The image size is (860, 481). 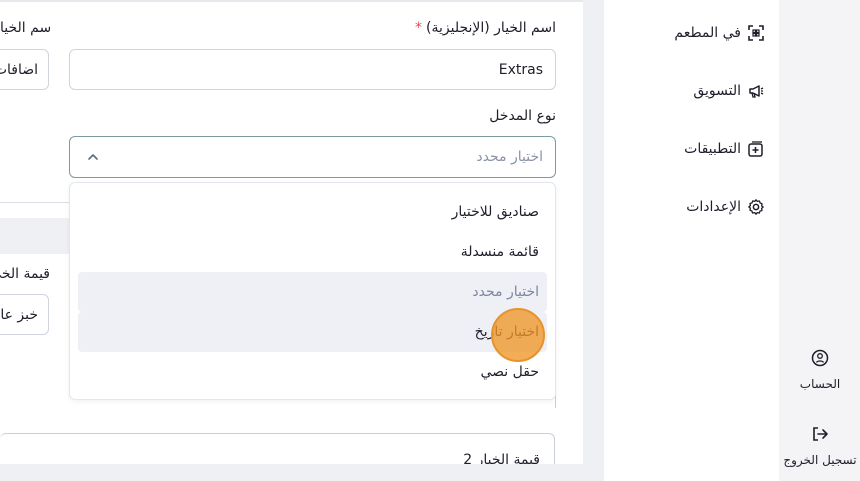 What do you see at coordinates (418, 28) in the screenshot?
I see `required-marker: *` at bounding box center [418, 28].